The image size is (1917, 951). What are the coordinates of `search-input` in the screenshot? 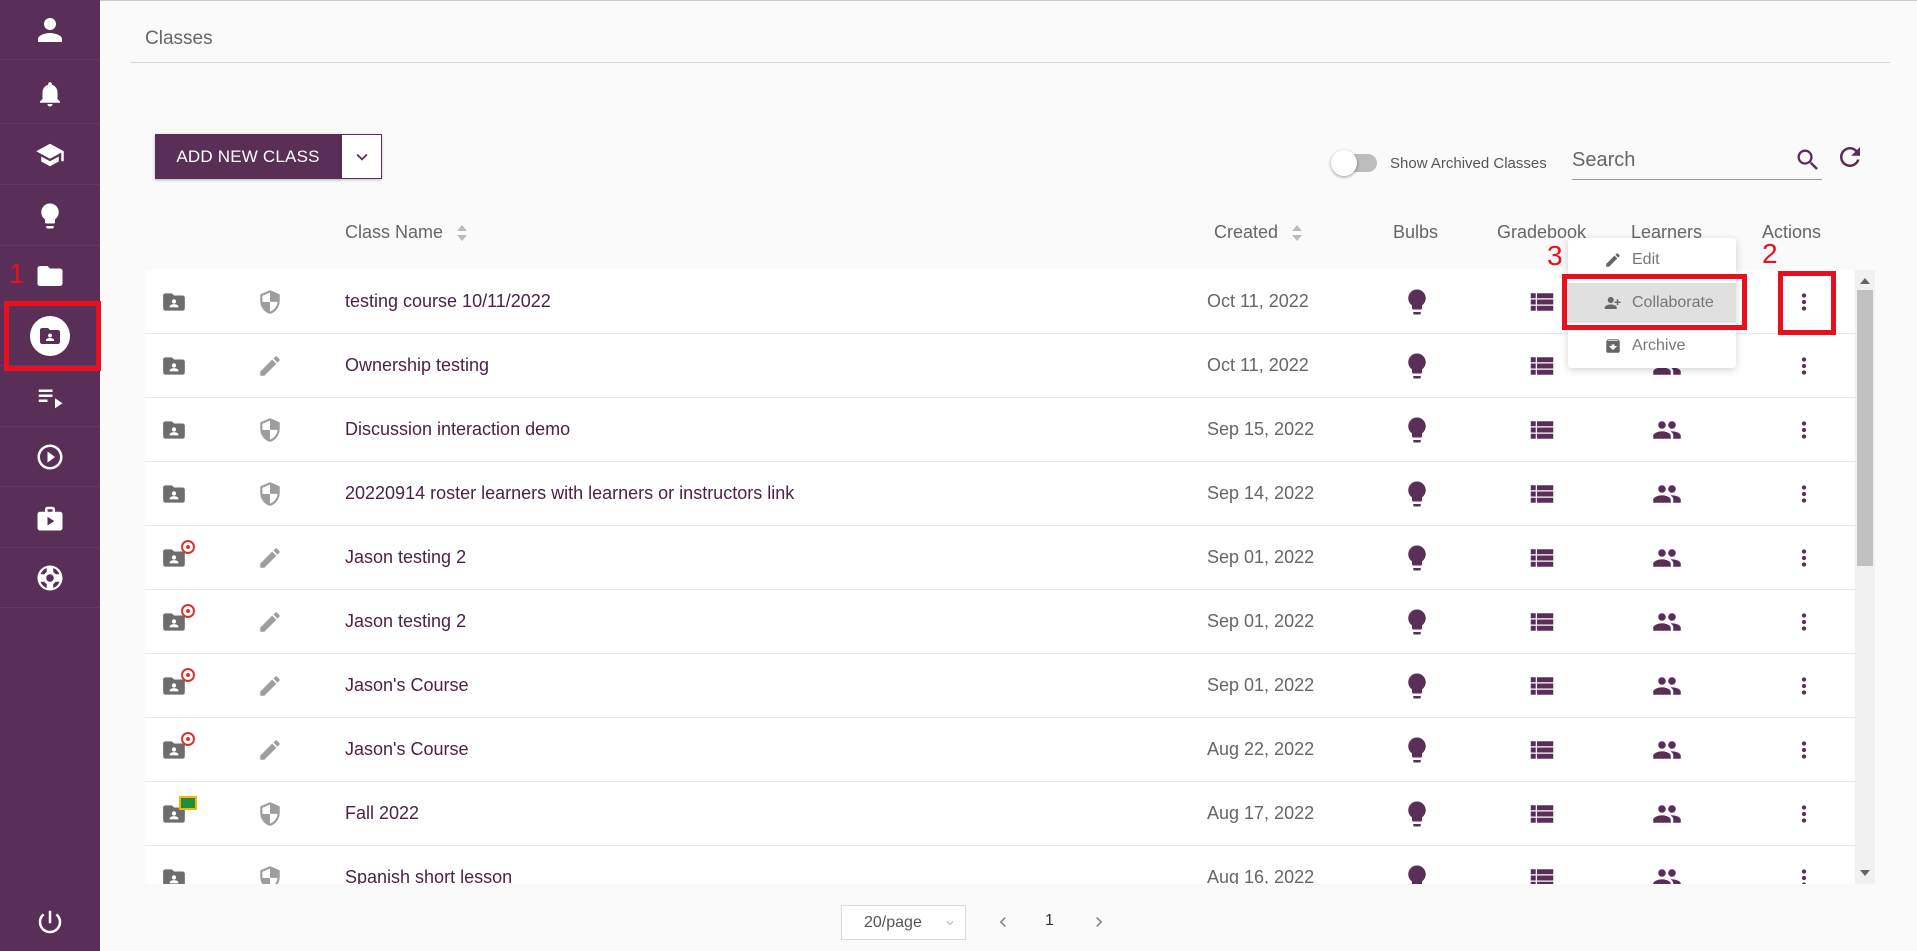 It's located at (1672, 160).